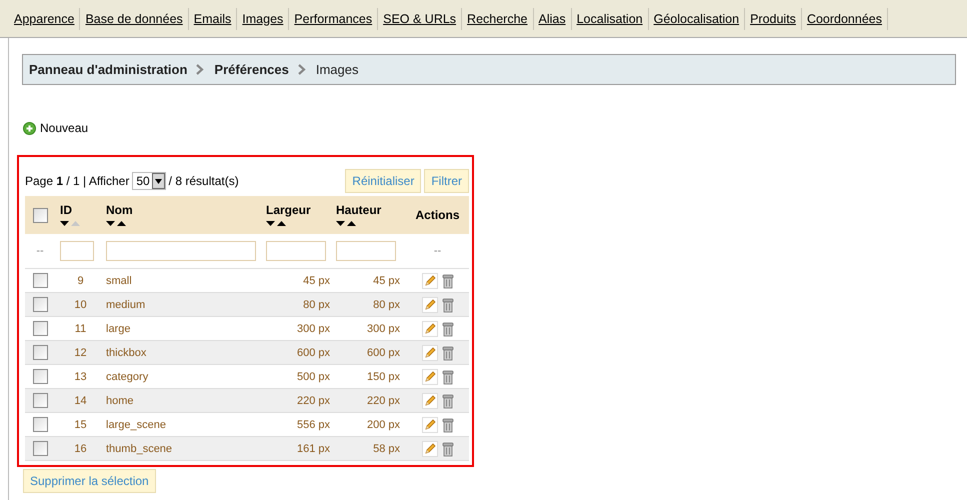 The width and height of the screenshot is (967, 500). Describe the element at coordinates (497, 19) in the screenshot. I see `menu-link: Recherche` at that location.